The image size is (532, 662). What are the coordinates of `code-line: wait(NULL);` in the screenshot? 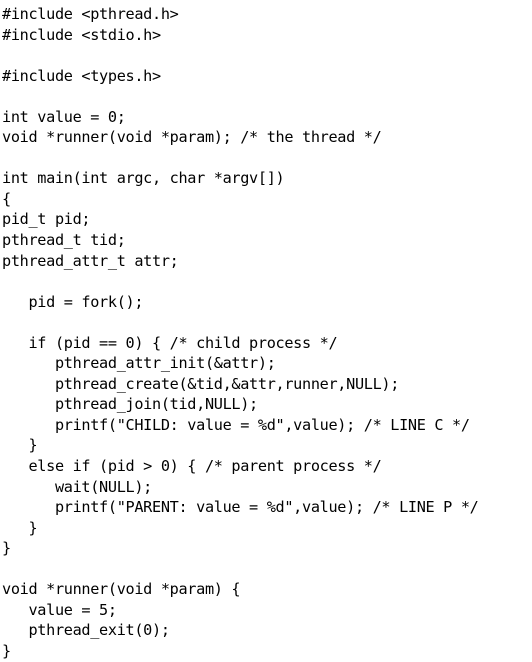 It's located at (77, 486).